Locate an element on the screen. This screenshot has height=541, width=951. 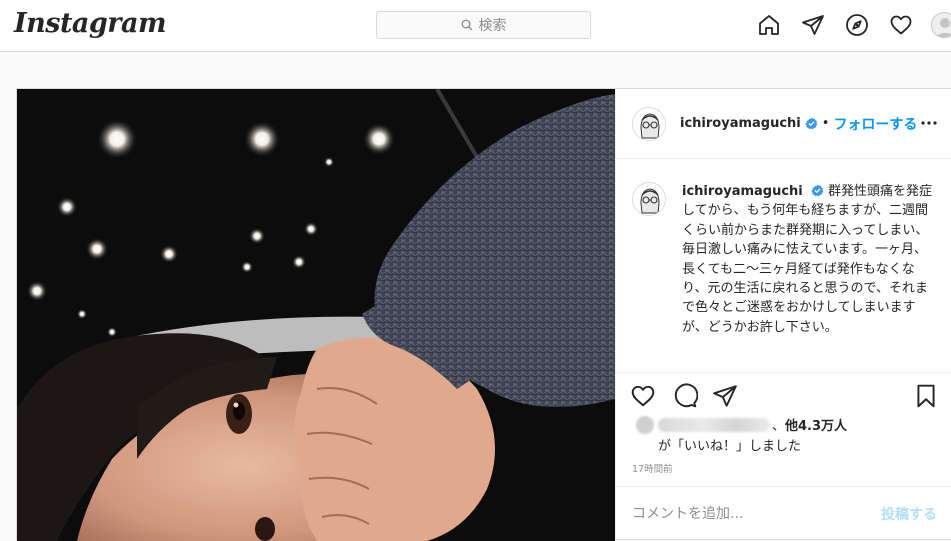
likes-prefix: 、 is located at coordinates (779, 426).